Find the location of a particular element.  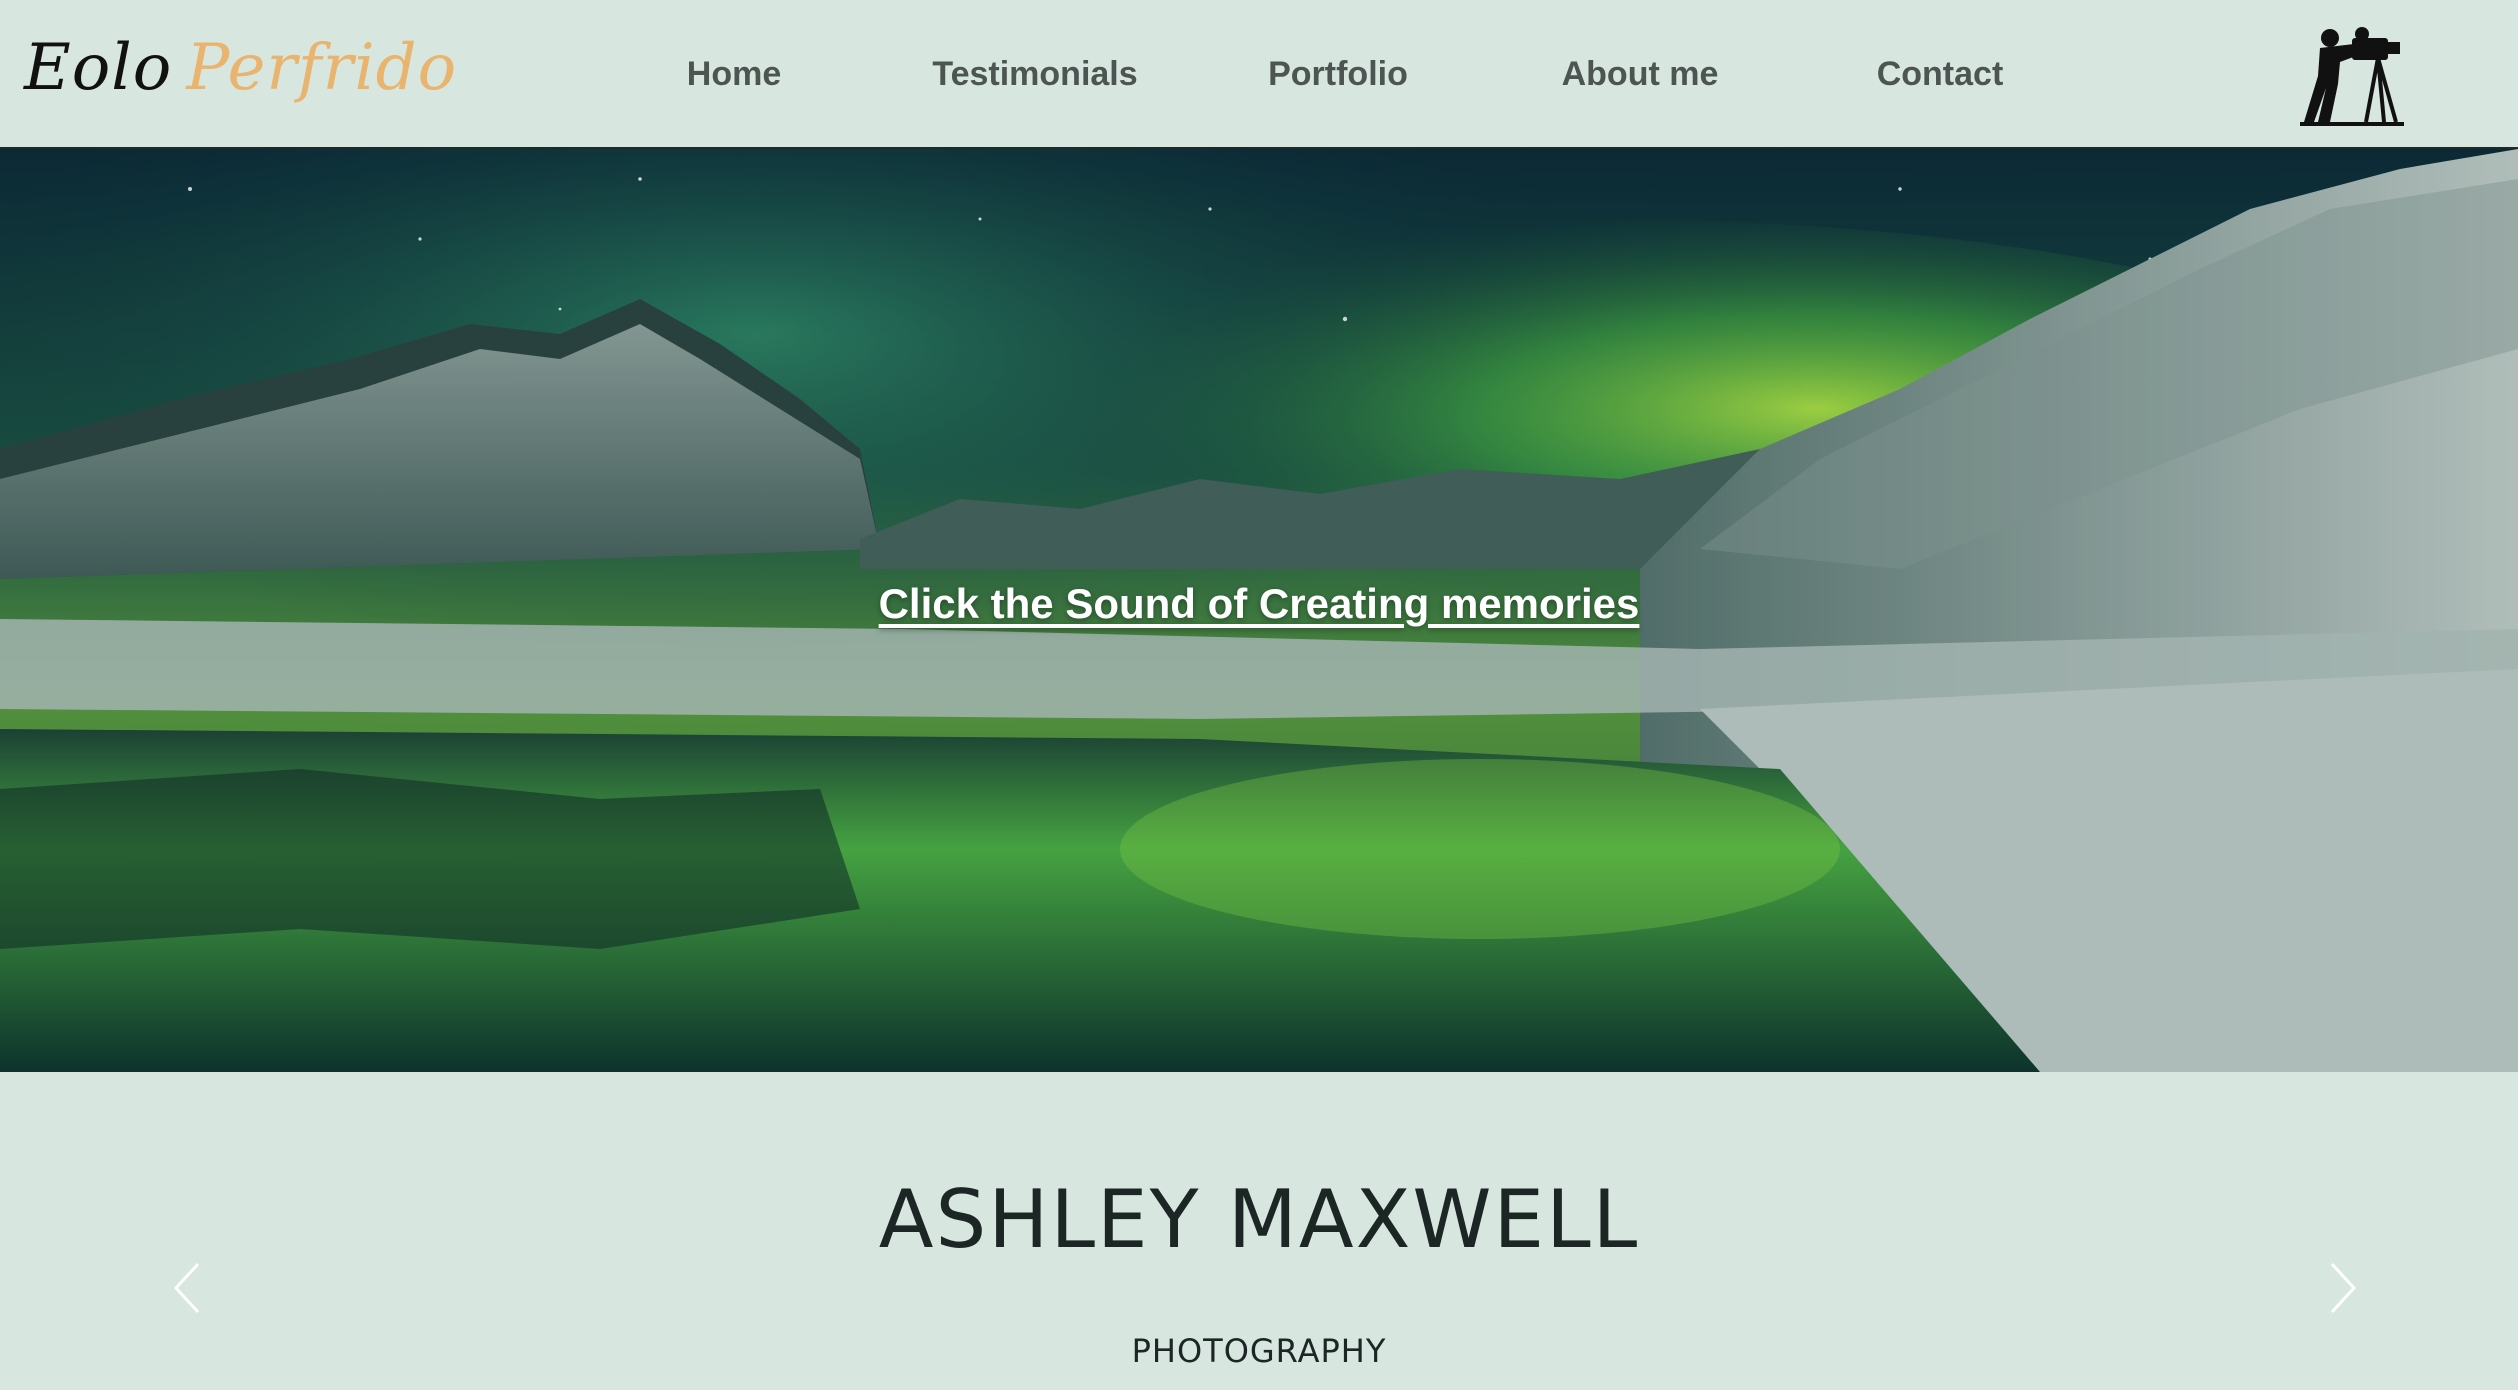

camera-operator-icon is located at coordinates (2355, 73).